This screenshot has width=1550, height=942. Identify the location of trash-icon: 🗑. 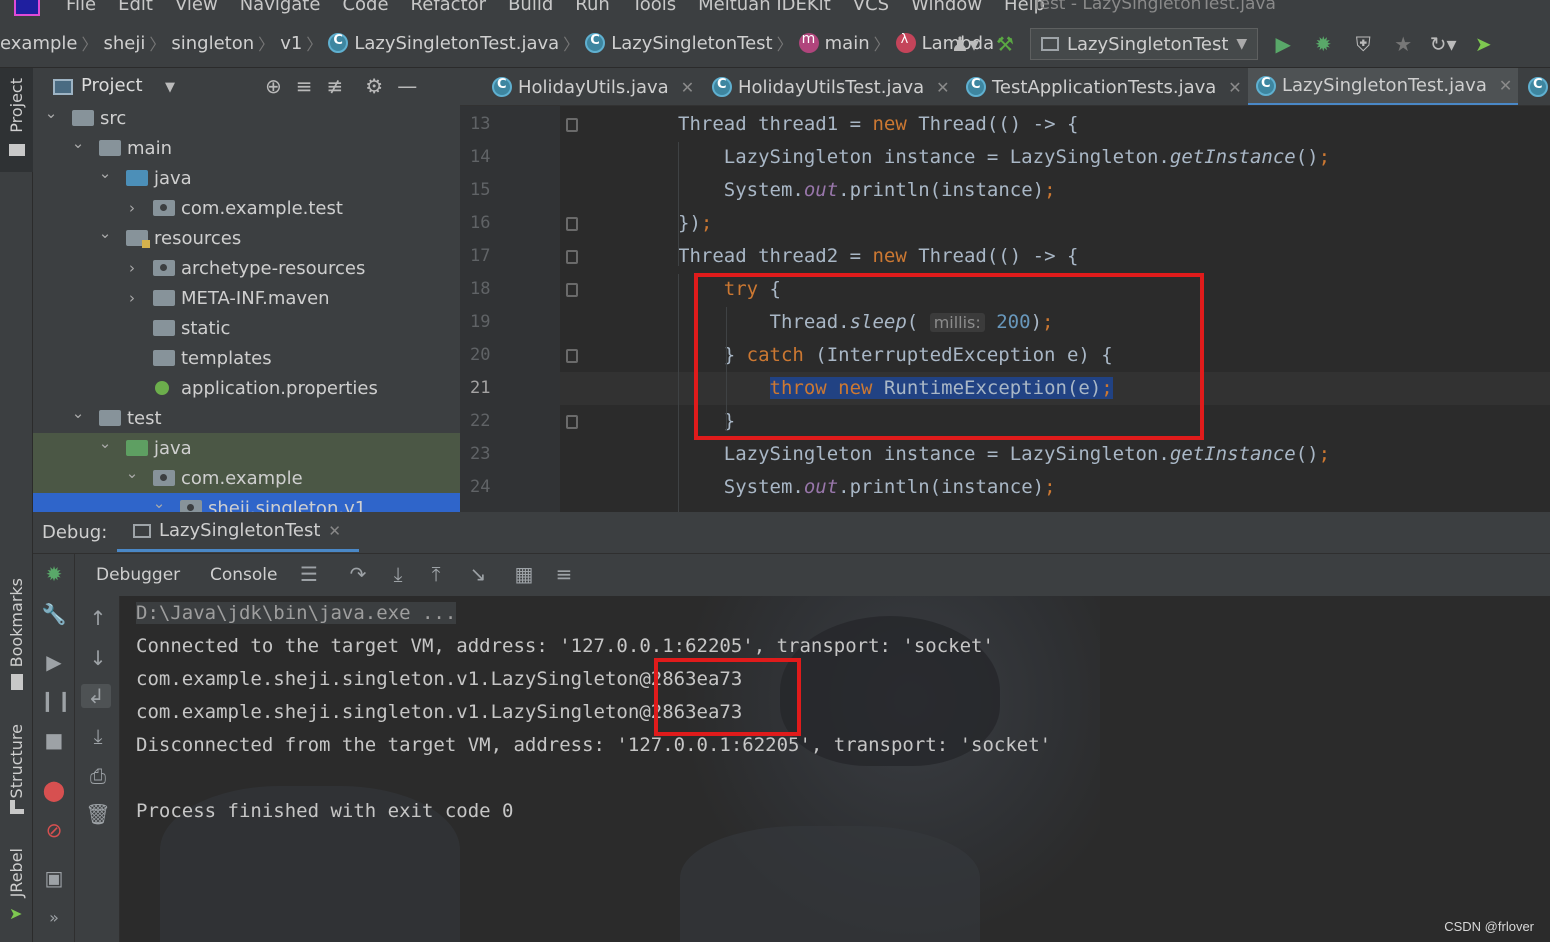
(98, 814).